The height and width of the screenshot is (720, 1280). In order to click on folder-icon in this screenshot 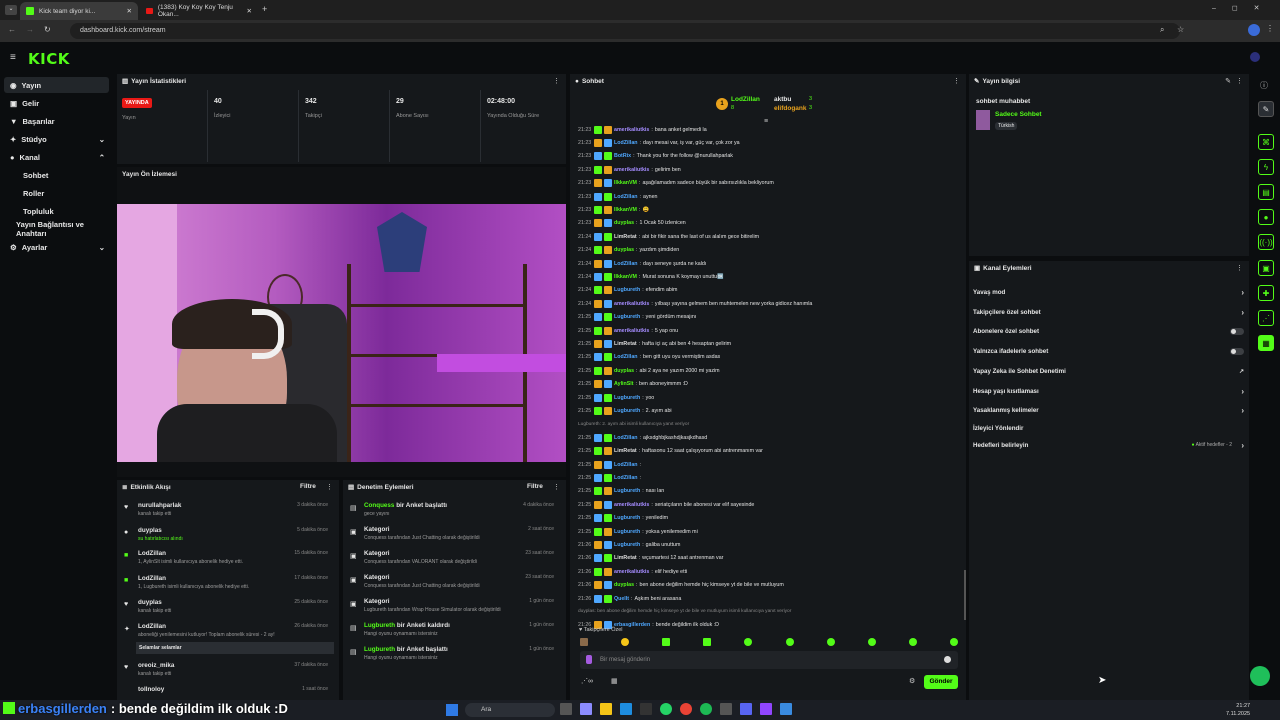, I will do `click(606, 709)`.